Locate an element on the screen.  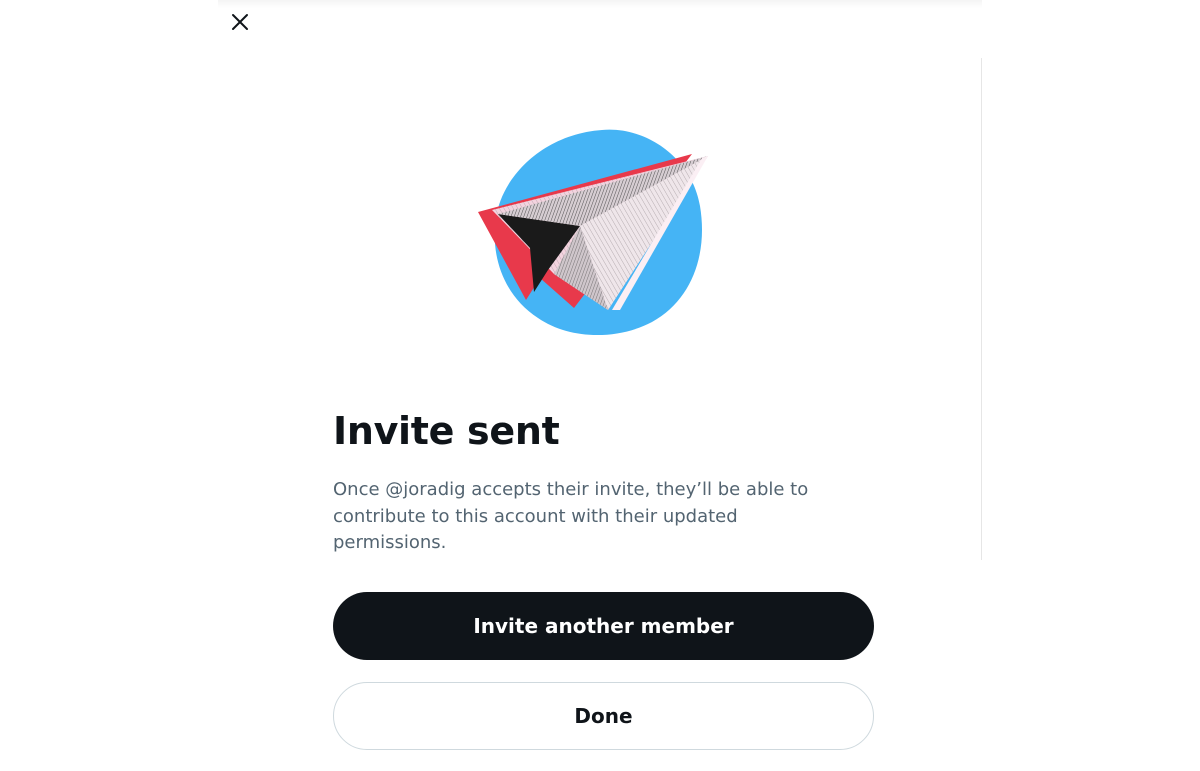
modal-top-edge is located at coordinates (600, 4).